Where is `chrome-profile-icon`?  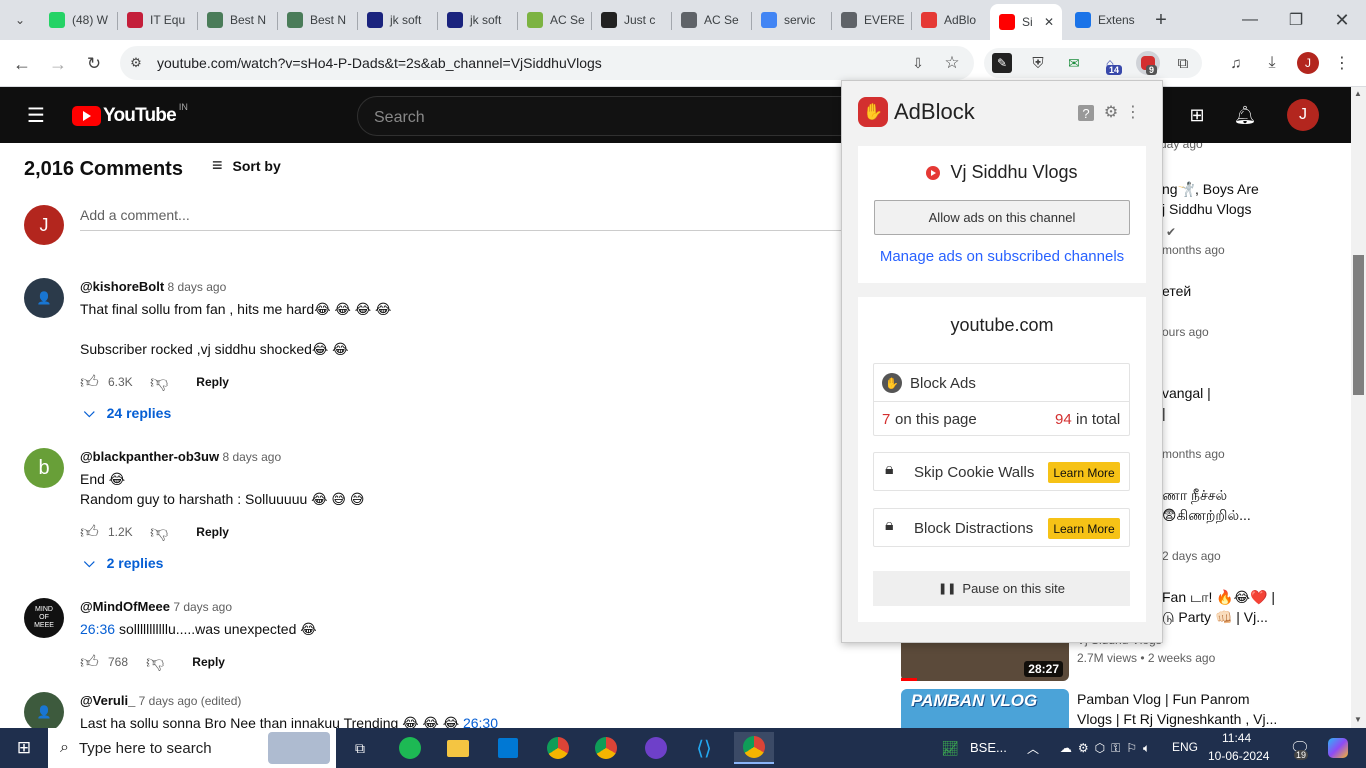
chrome-profile-icon is located at coordinates (558, 748).